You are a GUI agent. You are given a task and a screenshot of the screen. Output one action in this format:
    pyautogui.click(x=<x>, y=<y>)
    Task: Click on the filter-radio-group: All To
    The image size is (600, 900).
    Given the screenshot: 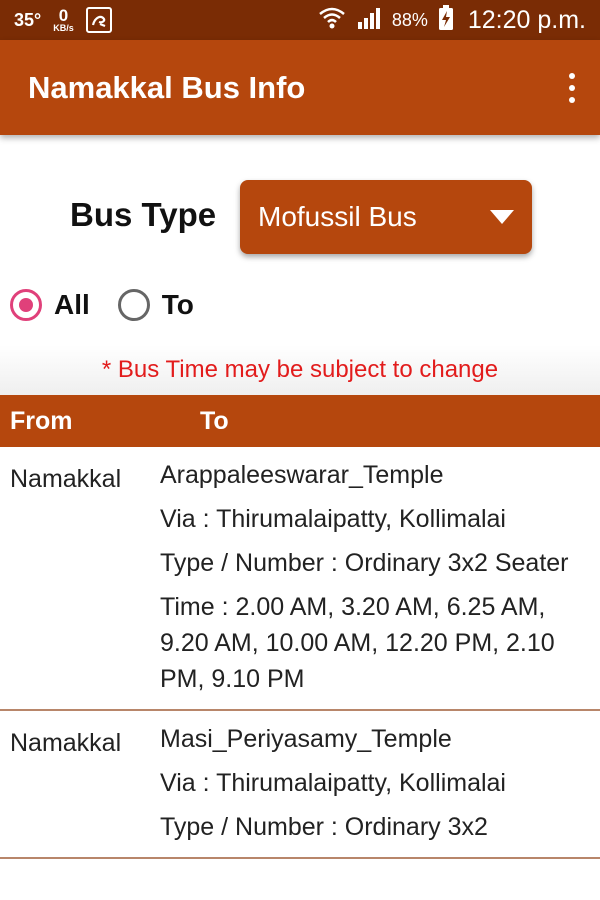 What is the action you would take?
    pyautogui.click(x=116, y=305)
    